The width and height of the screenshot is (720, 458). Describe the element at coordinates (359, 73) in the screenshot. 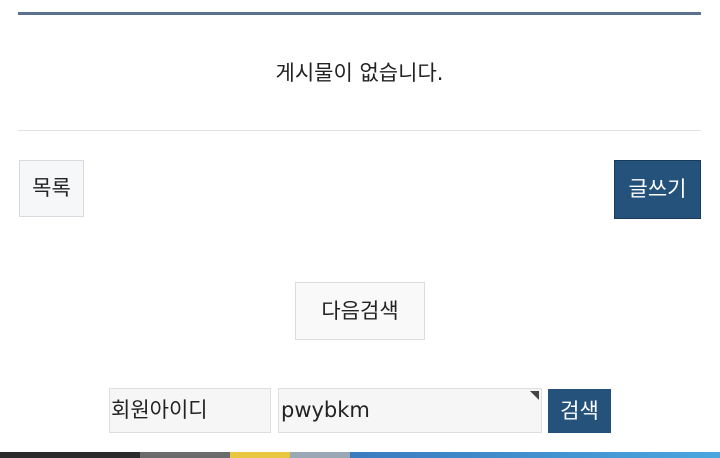

I see `empty-board-message: 게시물이 없습니다.` at that location.